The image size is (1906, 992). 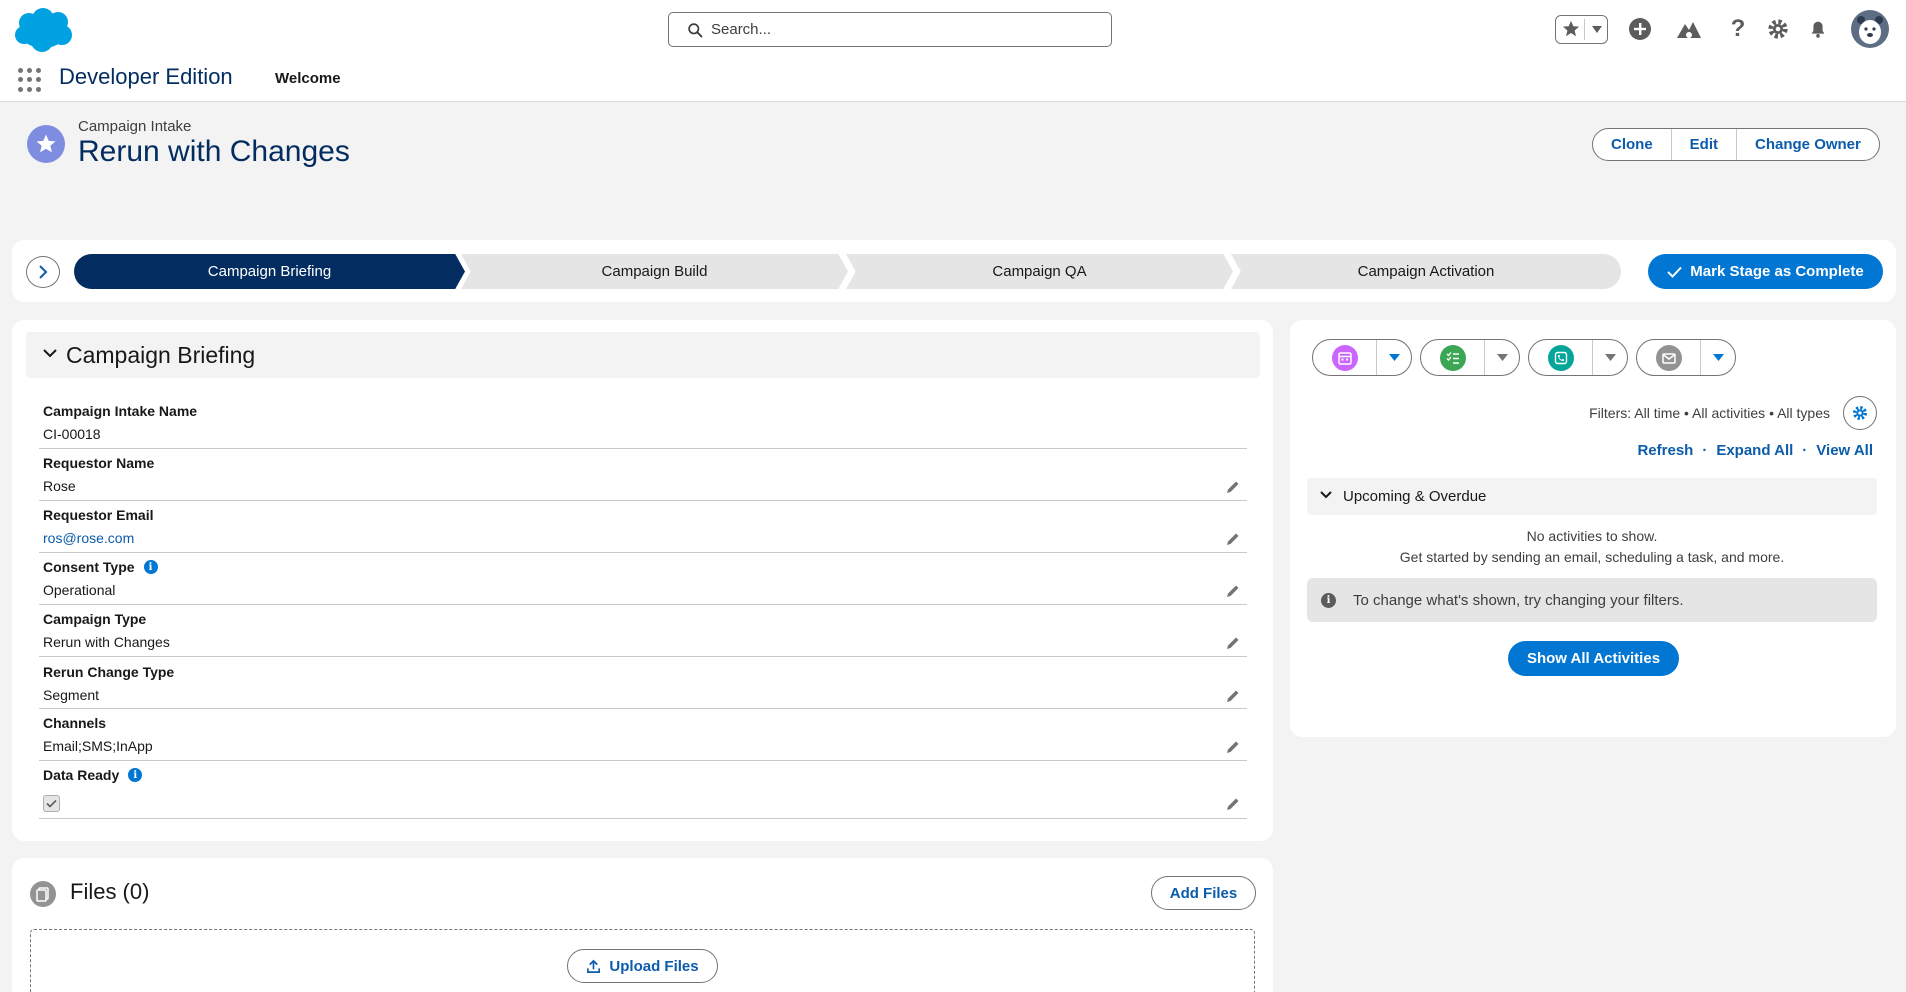 I want to click on field-label: Requestor Name, so click(x=99, y=463).